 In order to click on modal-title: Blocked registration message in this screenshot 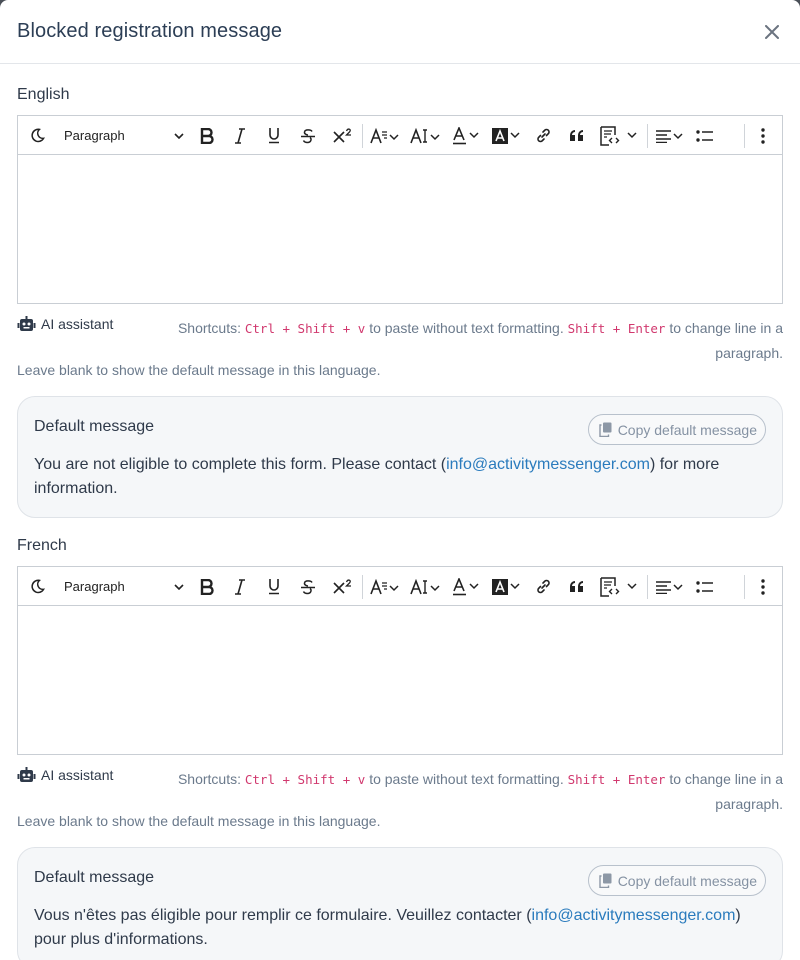, I will do `click(150, 31)`.